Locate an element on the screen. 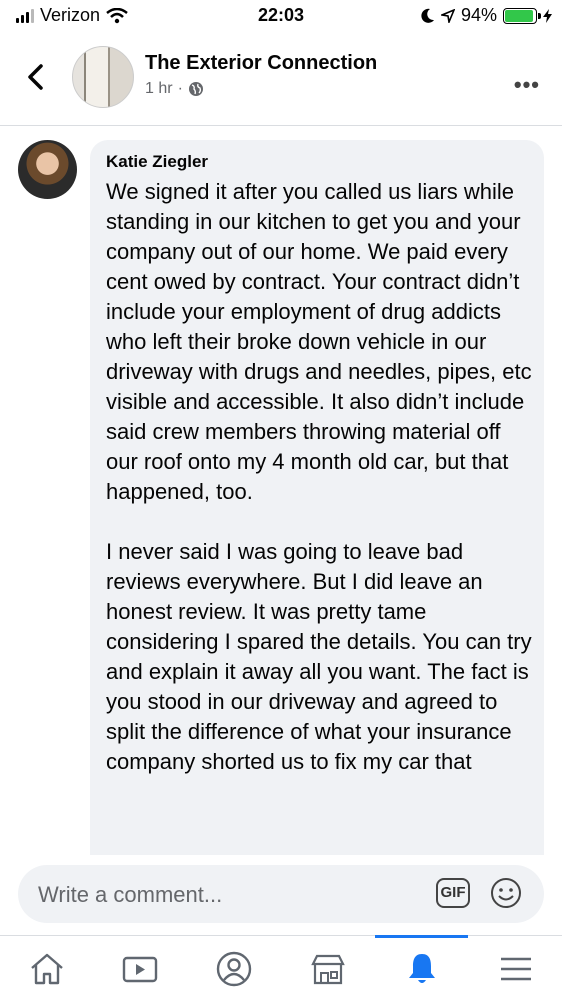 The width and height of the screenshot is (562, 1001). home-icon is located at coordinates (46, 968).